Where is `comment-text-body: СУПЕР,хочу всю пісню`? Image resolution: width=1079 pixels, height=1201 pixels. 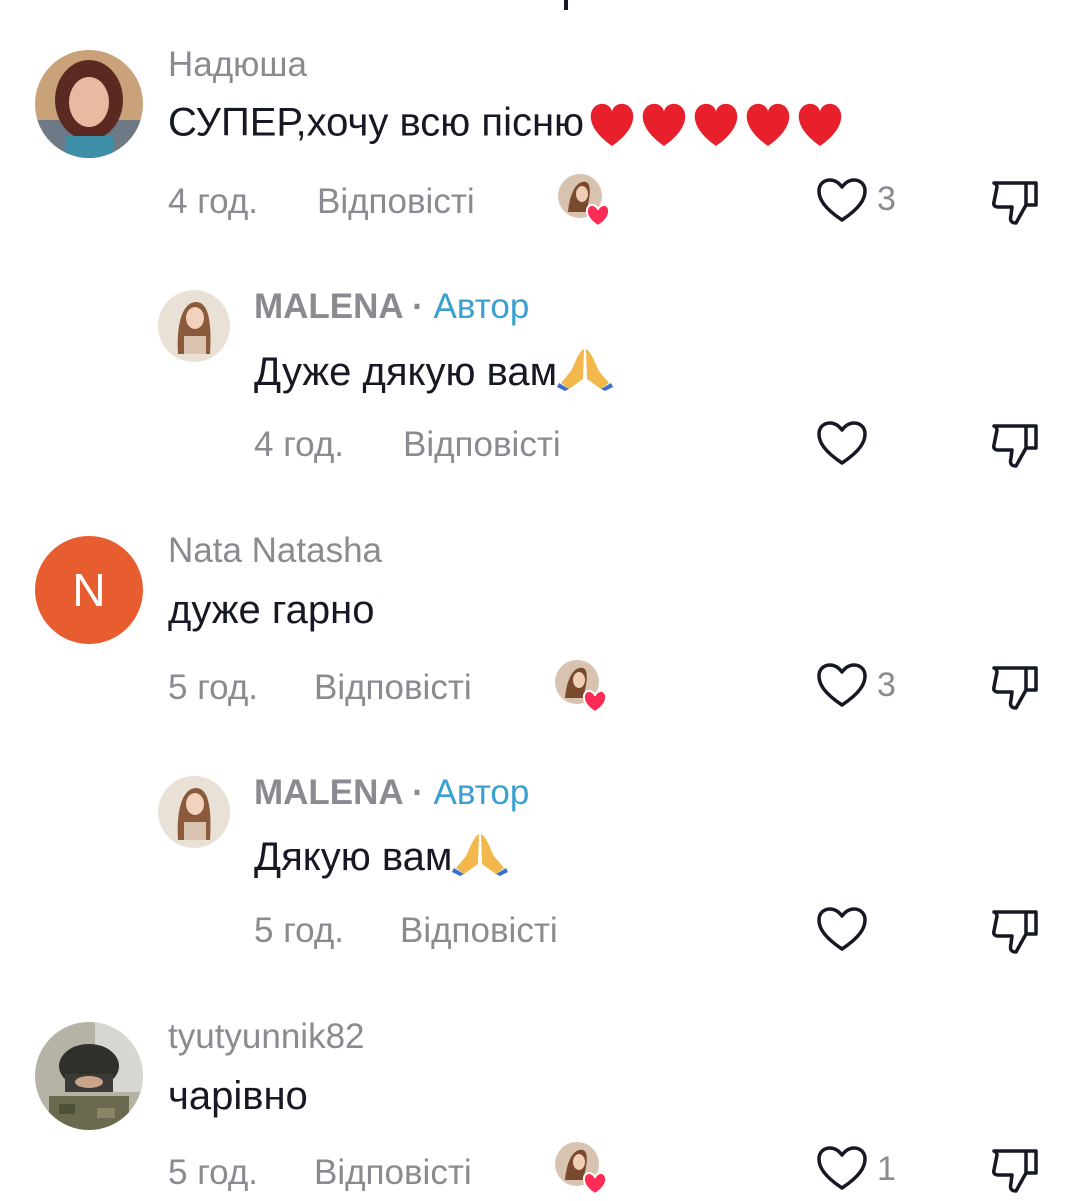
comment-text-body: СУПЕР,хочу всю пісню is located at coordinates (376, 122).